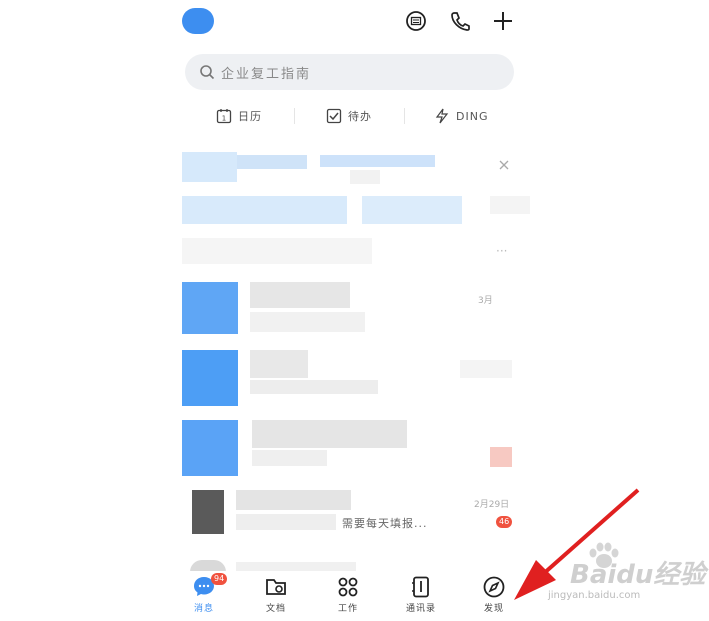 The height and width of the screenshot is (621, 709). I want to click on quick-action-calendar: 1 日历, so click(239, 116).